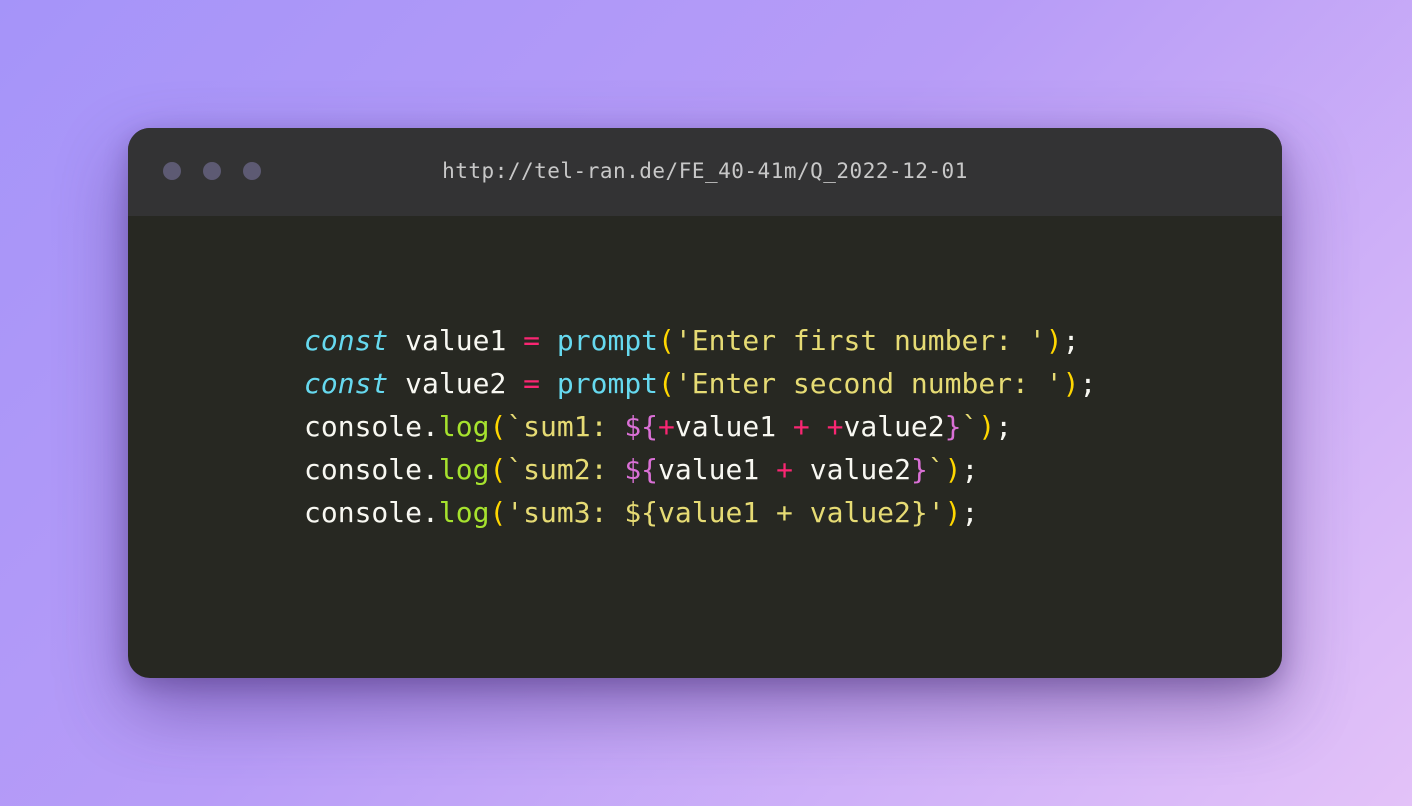  I want to click on code-line: console.log(`sum2: ${value1 + value2}`);, so click(700, 469).